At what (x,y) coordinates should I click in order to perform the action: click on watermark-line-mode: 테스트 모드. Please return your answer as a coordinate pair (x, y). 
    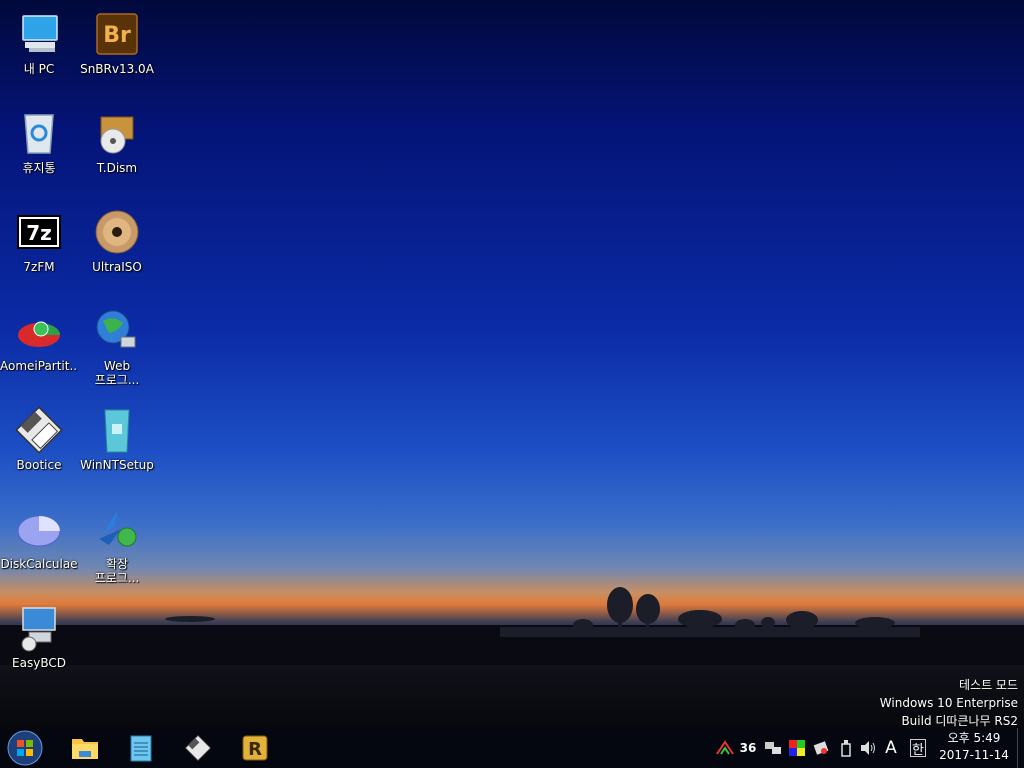
    Looking at the image, I should click on (988, 685).